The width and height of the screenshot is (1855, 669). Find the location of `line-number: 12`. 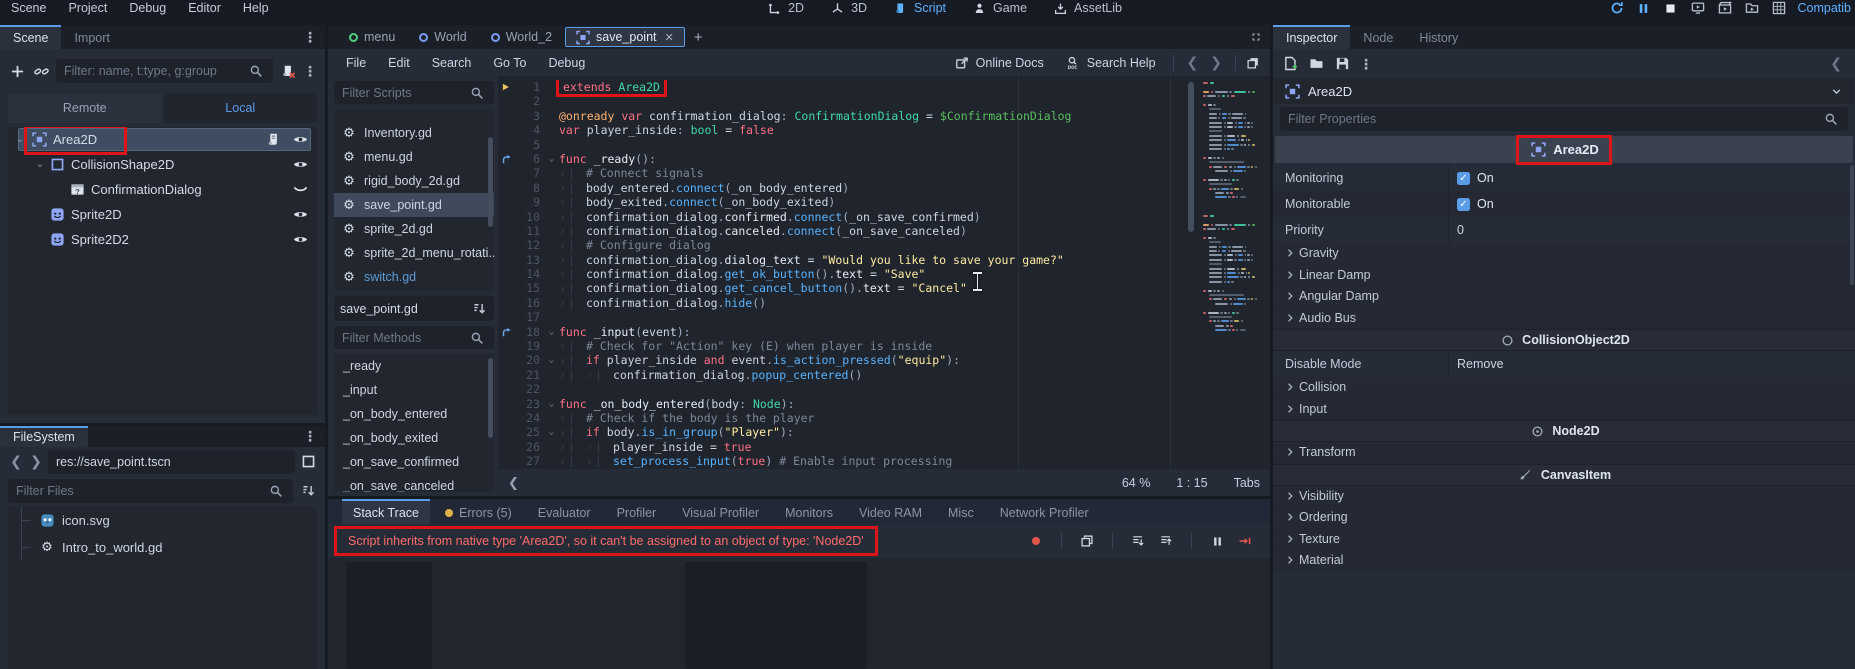

line-number: 12 is located at coordinates (529, 245).